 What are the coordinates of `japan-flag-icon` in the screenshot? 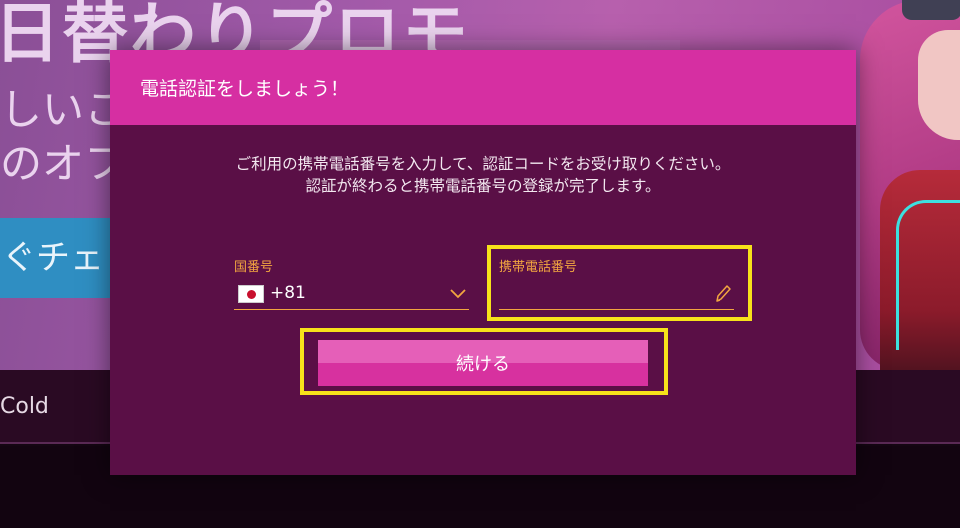 It's located at (251, 294).